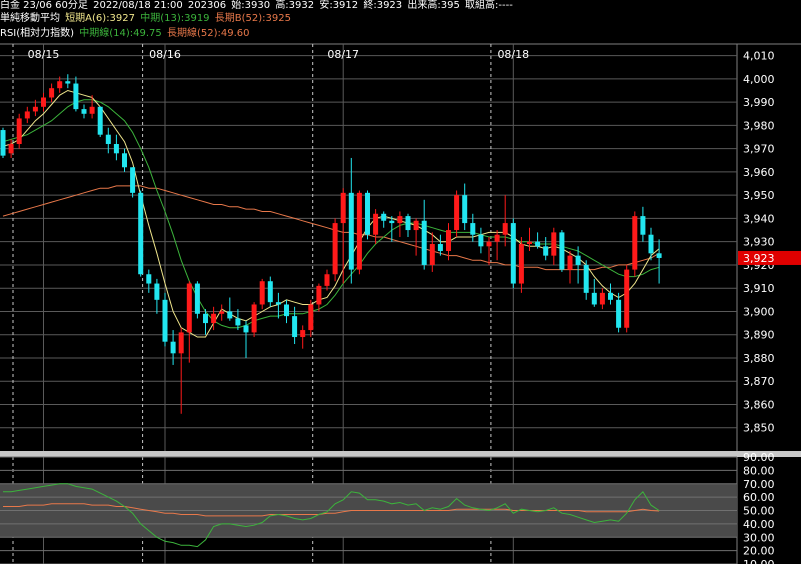  Describe the element at coordinates (759, 561) in the screenshot. I see `rsi-y-tick-label: 10.00` at that location.